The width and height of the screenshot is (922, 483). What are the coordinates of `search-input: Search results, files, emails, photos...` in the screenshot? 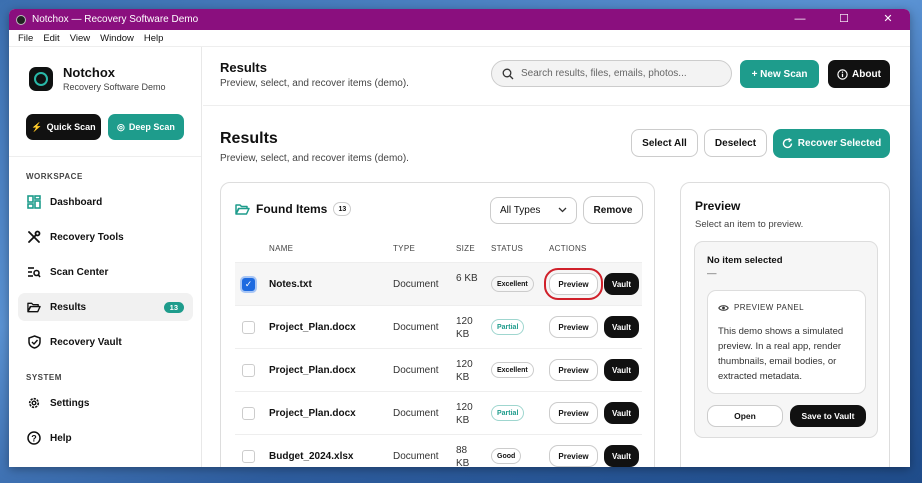 It's located at (611, 73).